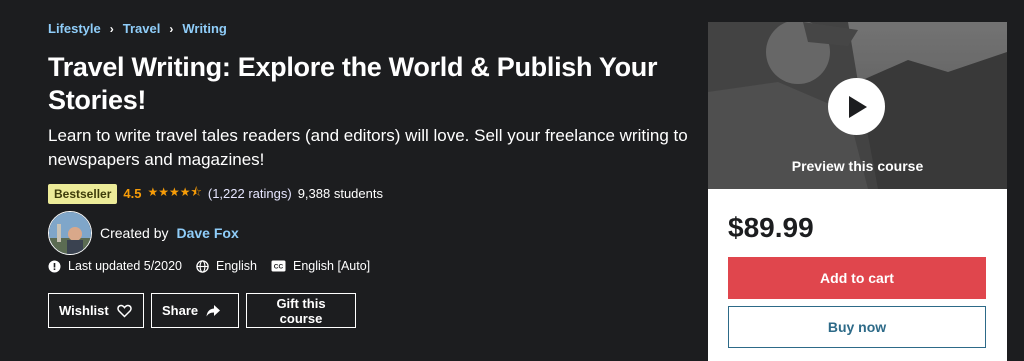  I want to click on play-button, so click(856, 106).